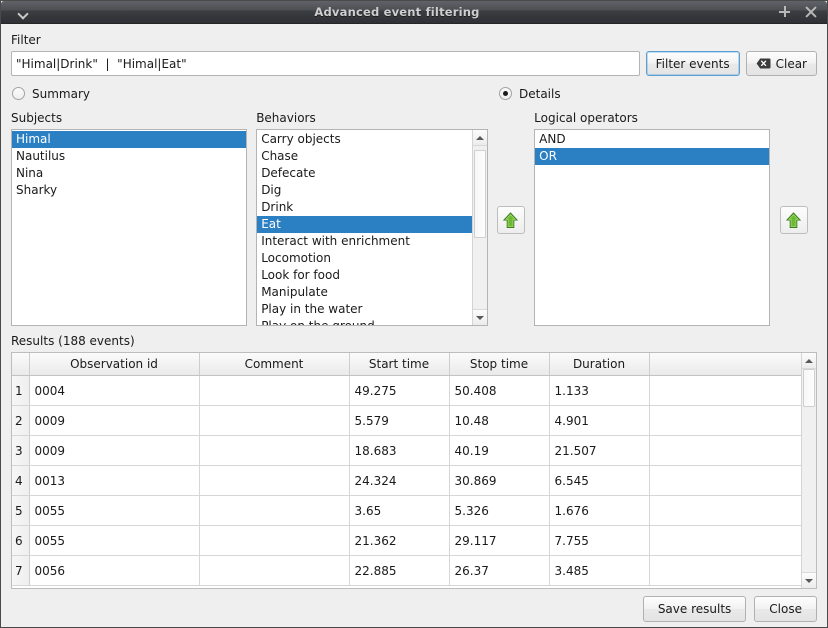 This screenshot has width=828, height=628. Describe the element at coordinates (325, 63) in the screenshot. I see `filter-input` at that location.